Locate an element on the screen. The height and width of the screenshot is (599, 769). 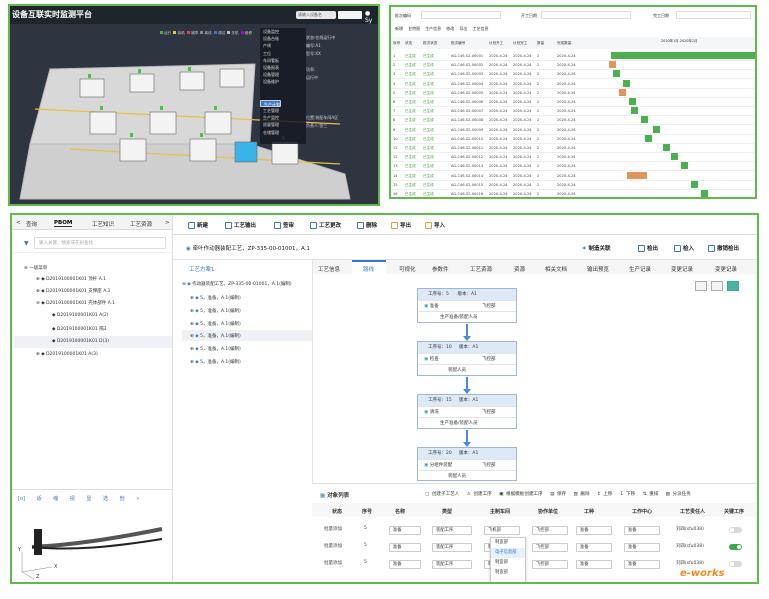
review-button: 签审 is located at coordinates (284, 225).